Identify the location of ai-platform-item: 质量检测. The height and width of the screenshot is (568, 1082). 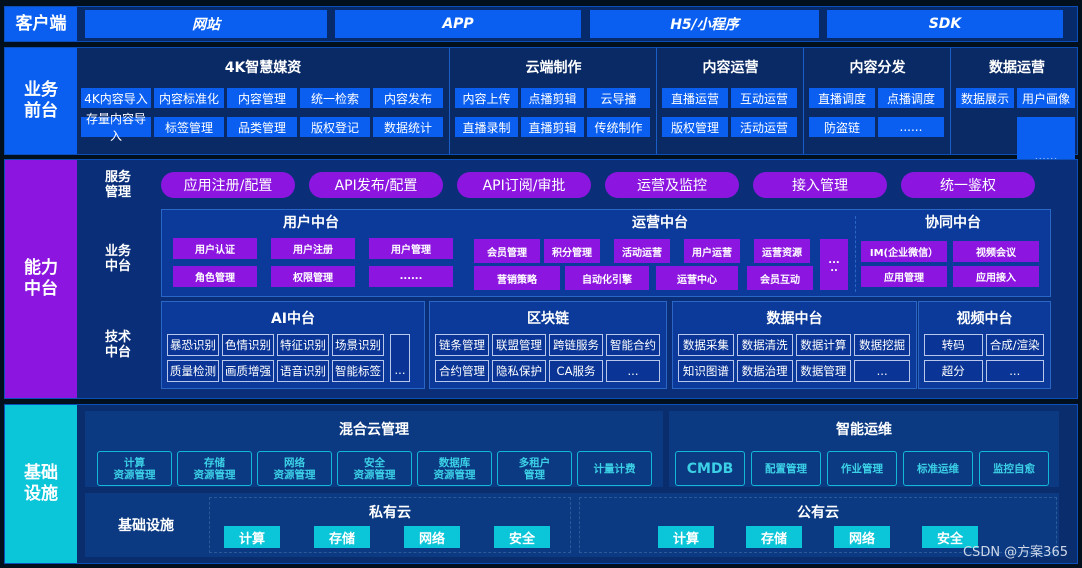
(193, 371).